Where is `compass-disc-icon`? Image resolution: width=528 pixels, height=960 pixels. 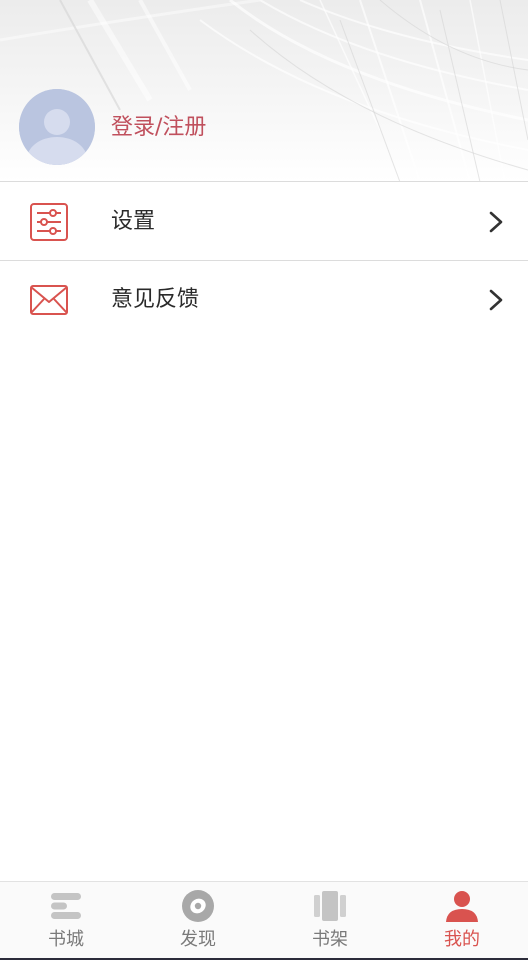 compass-disc-icon is located at coordinates (198, 906).